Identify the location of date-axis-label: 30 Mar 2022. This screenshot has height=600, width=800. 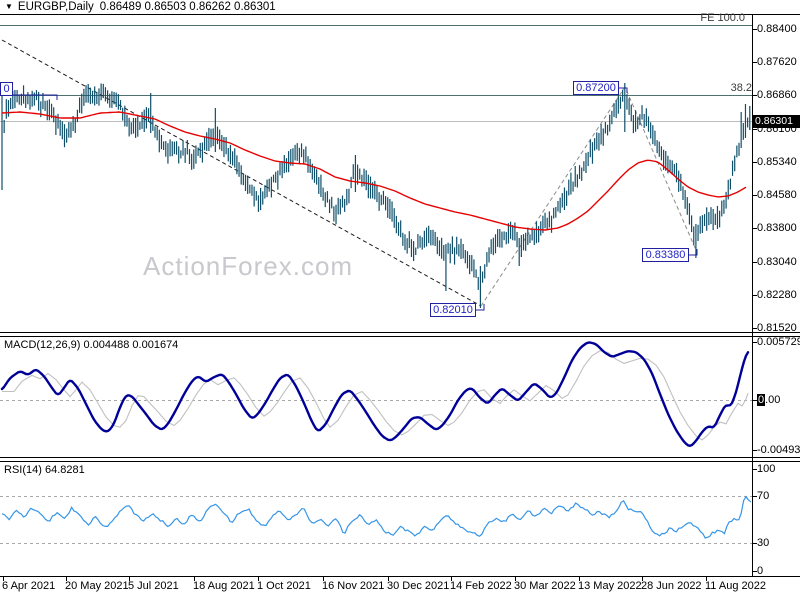
(545, 586).